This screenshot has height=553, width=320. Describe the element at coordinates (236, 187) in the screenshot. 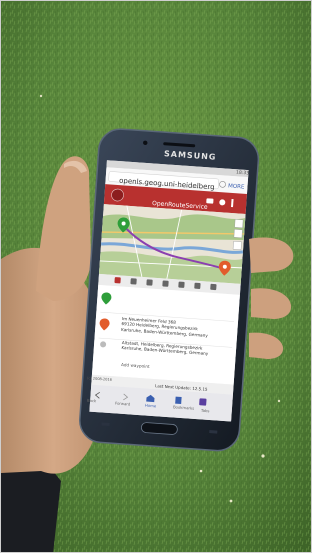

I see `more-button: MORE` at that location.